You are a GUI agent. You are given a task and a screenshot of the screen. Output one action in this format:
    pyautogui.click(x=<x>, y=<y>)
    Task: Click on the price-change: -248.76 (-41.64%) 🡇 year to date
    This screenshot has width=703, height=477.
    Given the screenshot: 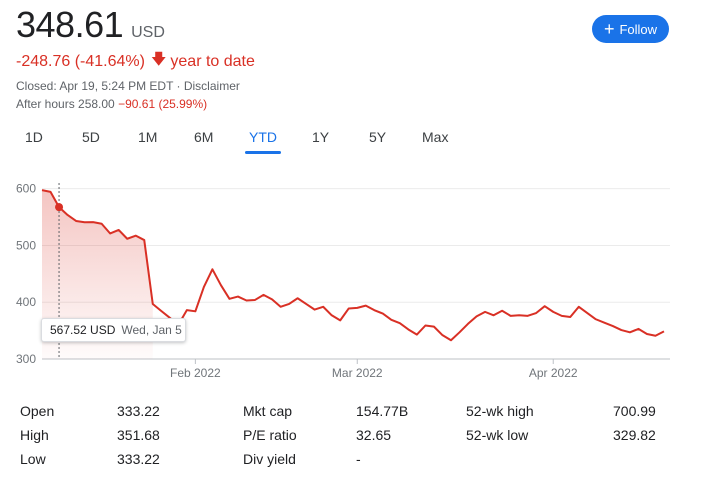 What is the action you would take?
    pyautogui.click(x=135, y=61)
    